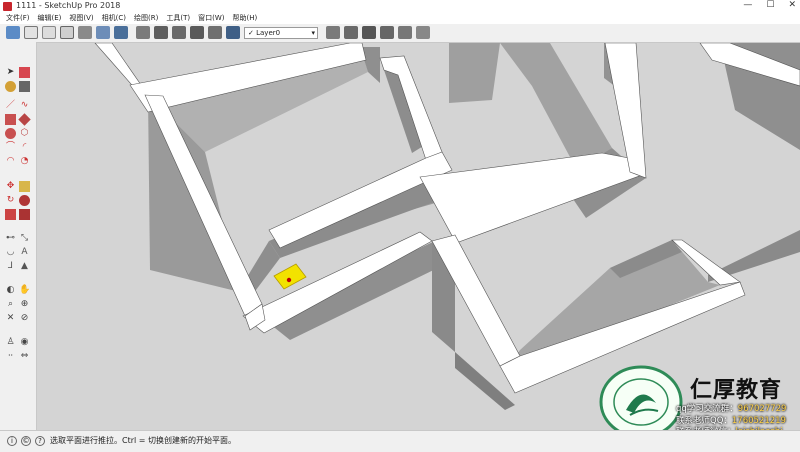 The height and width of the screenshot is (452, 800). I want to click on share-model-icon, so click(161, 32).